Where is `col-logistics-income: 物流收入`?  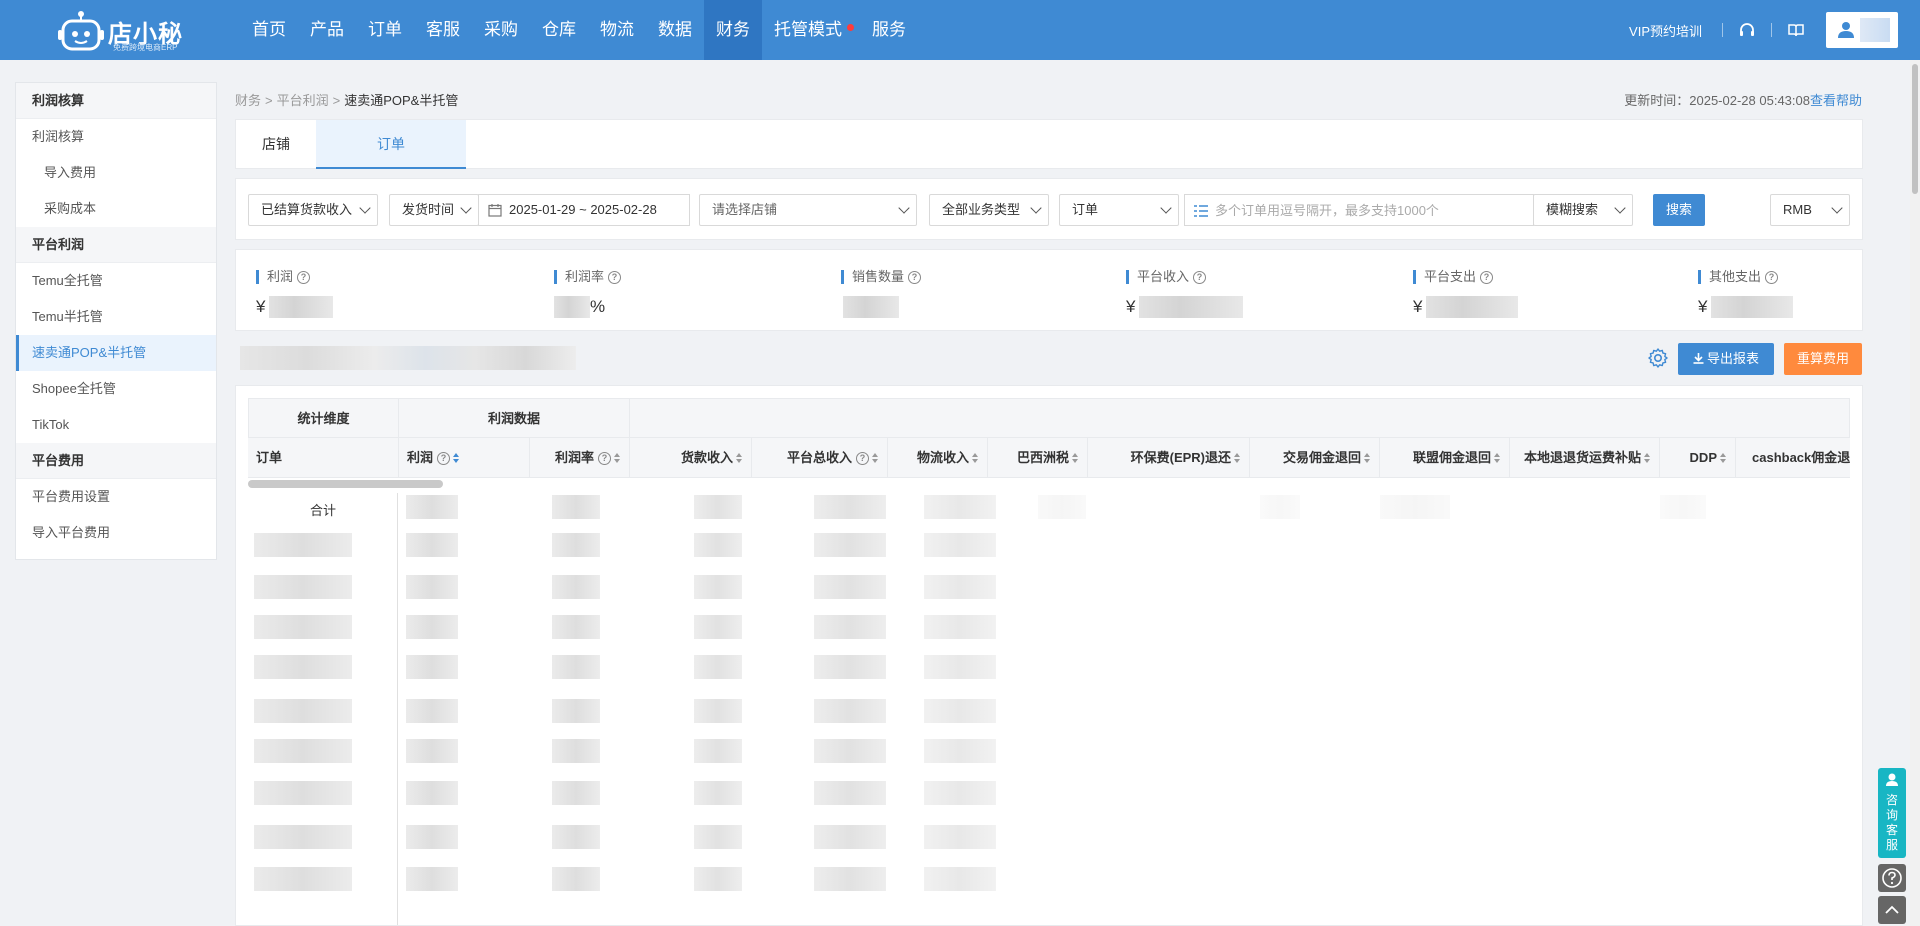 col-logistics-income: 物流收入 is located at coordinates (938, 457).